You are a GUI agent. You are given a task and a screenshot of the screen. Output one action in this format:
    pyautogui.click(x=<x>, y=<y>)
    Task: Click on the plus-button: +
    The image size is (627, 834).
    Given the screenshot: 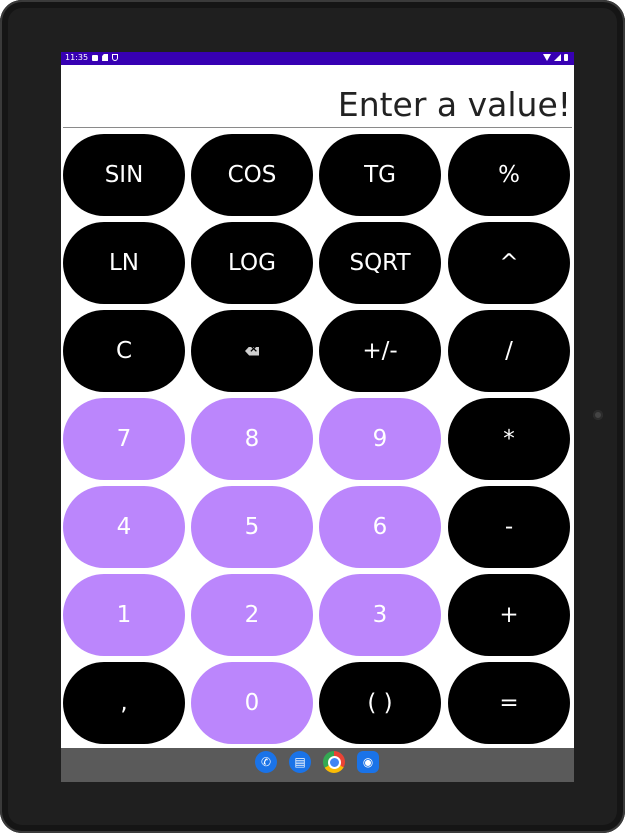 What is the action you would take?
    pyautogui.click(x=509, y=615)
    